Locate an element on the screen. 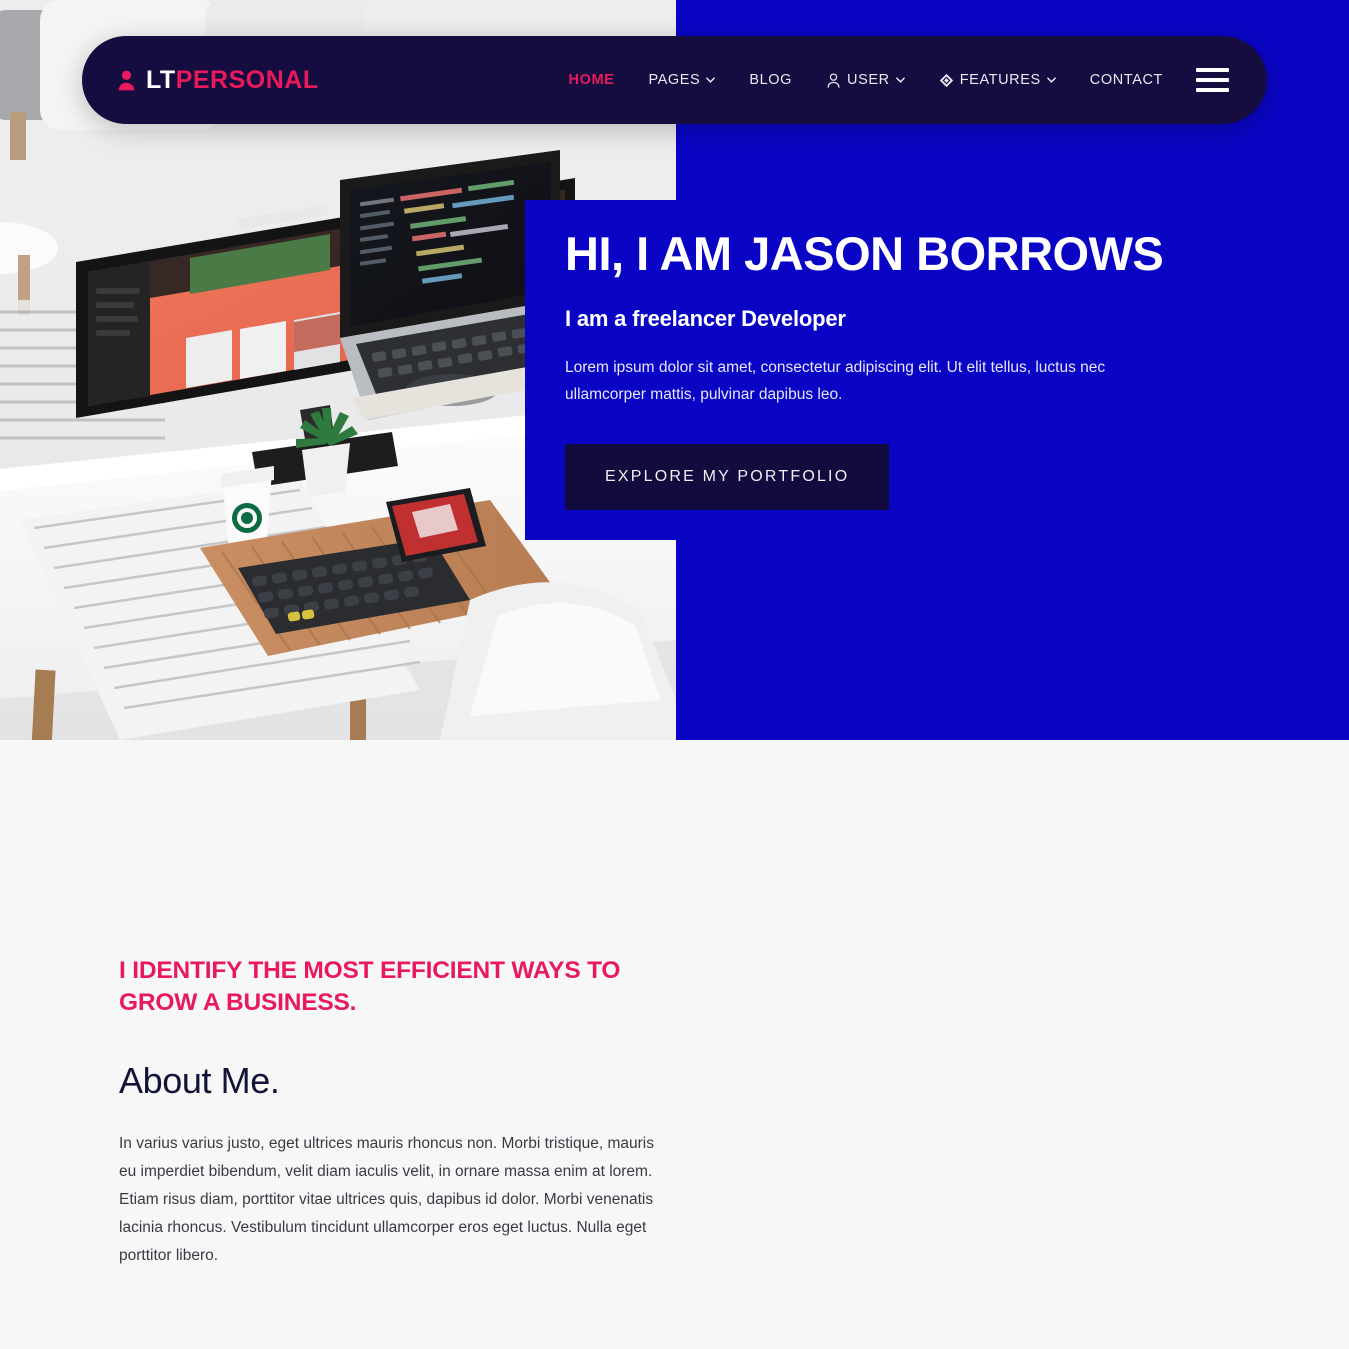 The width and height of the screenshot is (1349, 1349). about-title: About Me. is located at coordinates (199, 1080).